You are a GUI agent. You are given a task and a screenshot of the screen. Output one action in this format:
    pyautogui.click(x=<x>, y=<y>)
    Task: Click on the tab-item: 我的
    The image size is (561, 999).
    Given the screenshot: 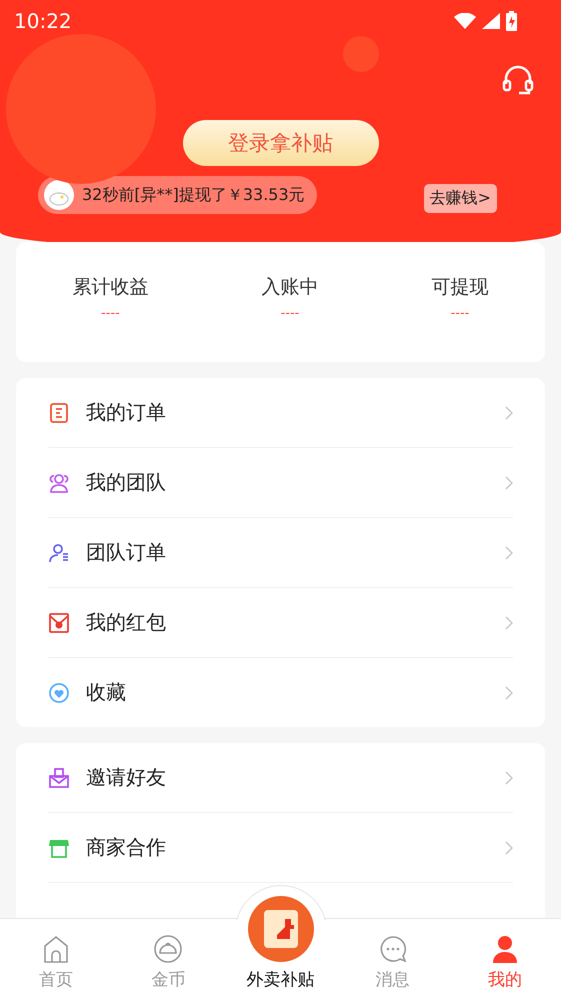 What is the action you would take?
    pyautogui.click(x=504, y=959)
    